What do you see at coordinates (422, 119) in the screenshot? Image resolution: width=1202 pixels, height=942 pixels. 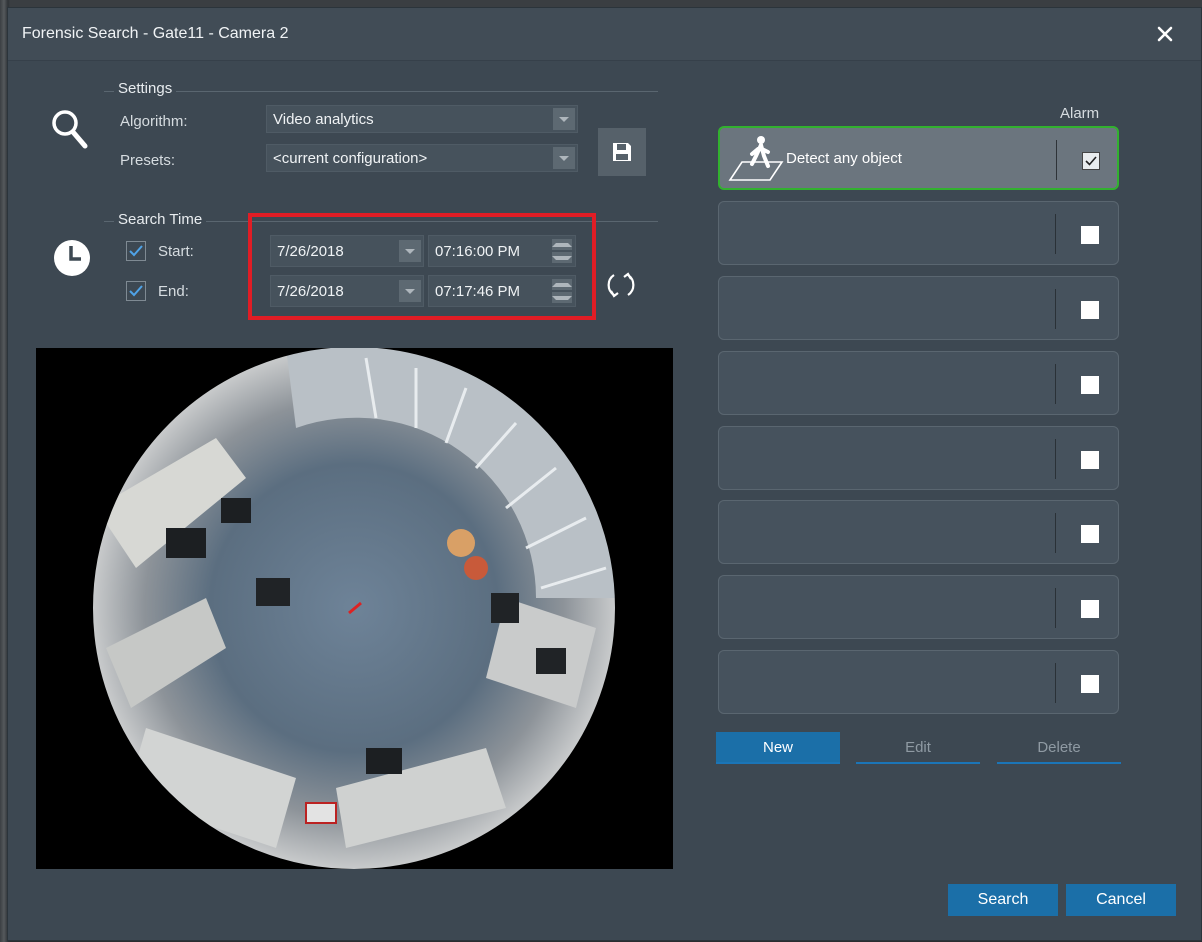 I see `algorithm-dropdown: Video analytics` at bounding box center [422, 119].